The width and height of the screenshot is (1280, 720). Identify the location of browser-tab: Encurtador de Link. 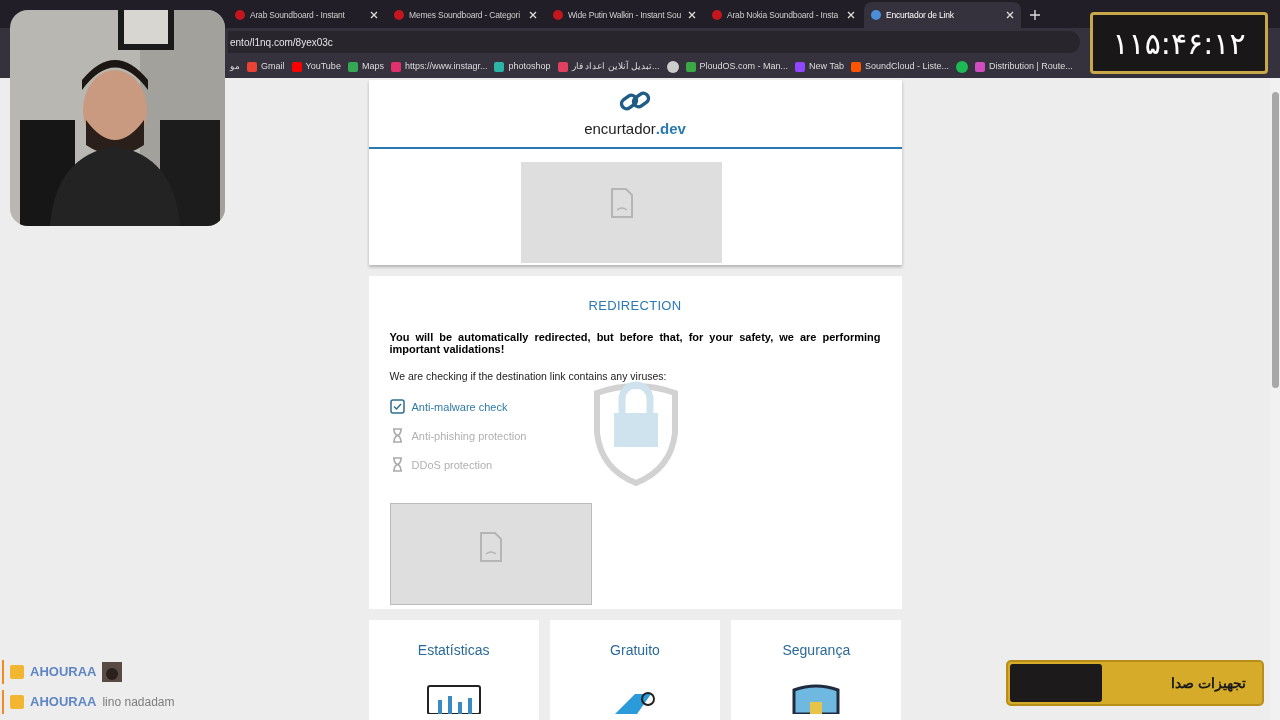
(942, 15).